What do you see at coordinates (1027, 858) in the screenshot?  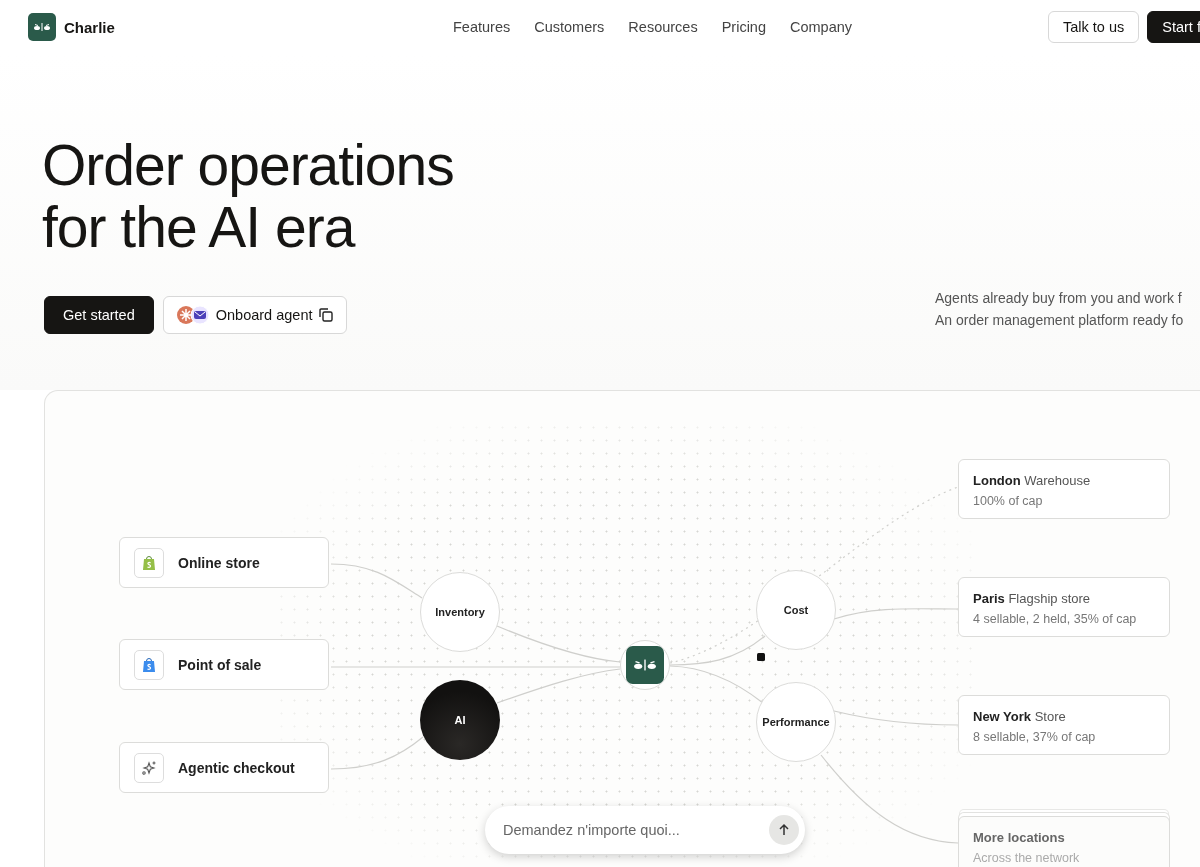 I see `location-detail: Across the network` at bounding box center [1027, 858].